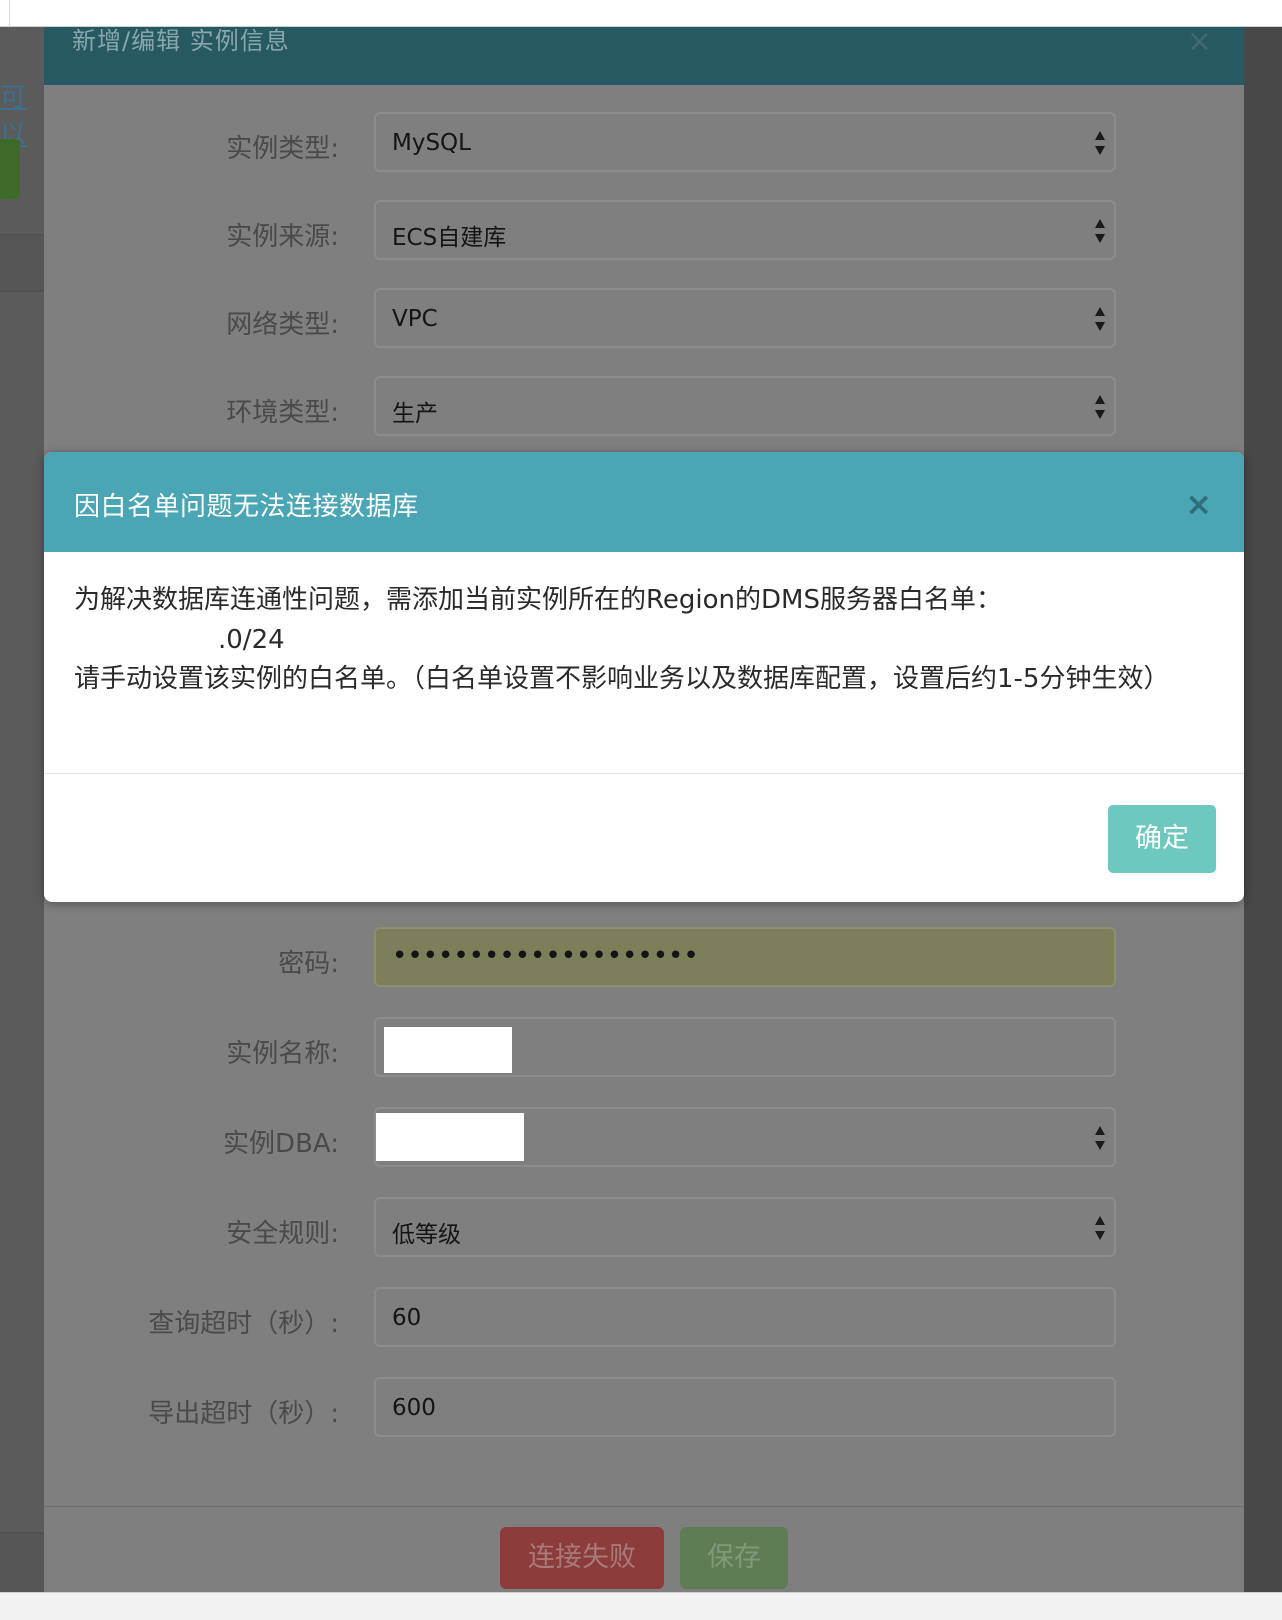 The width and height of the screenshot is (1282, 1620). I want to click on instance-type-select: MySQL, so click(745, 142).